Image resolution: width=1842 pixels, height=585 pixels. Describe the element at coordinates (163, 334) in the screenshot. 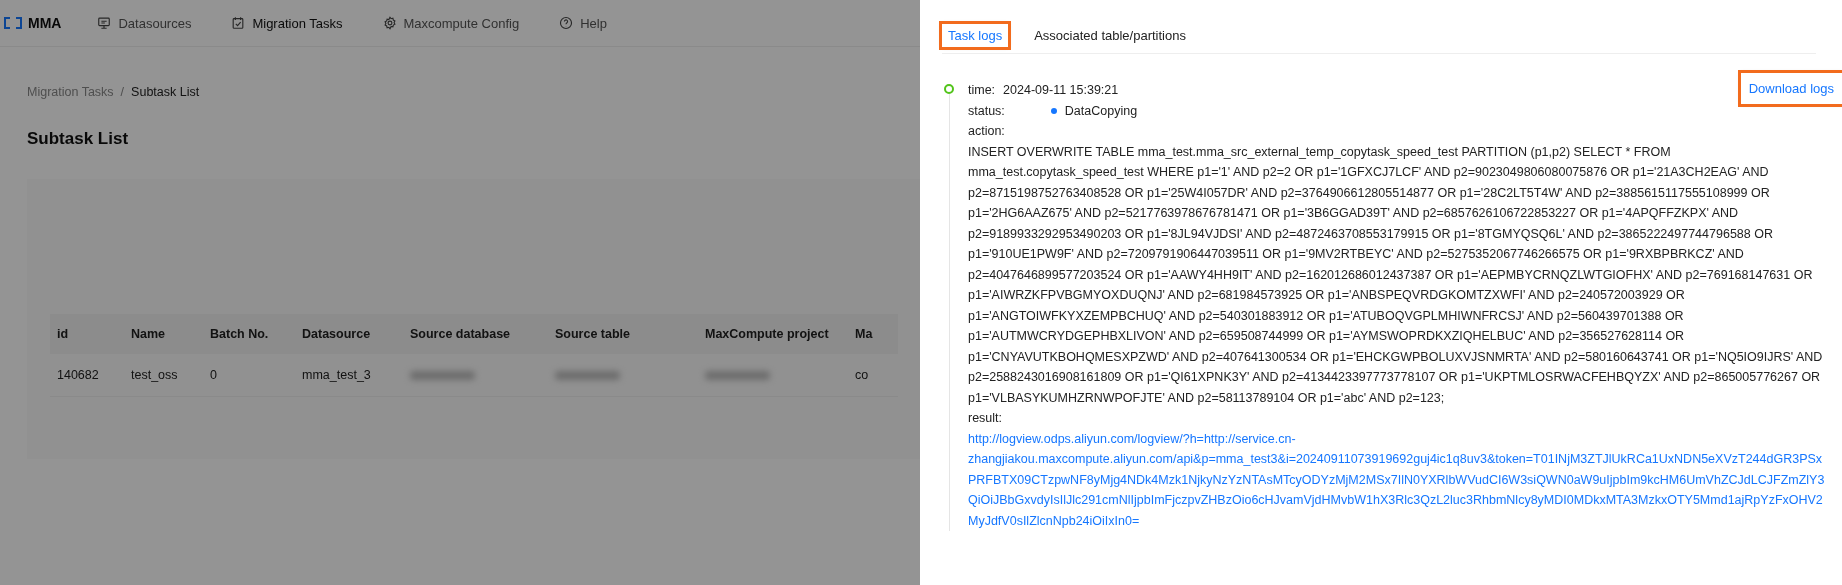

I see `column-header: Name` at that location.